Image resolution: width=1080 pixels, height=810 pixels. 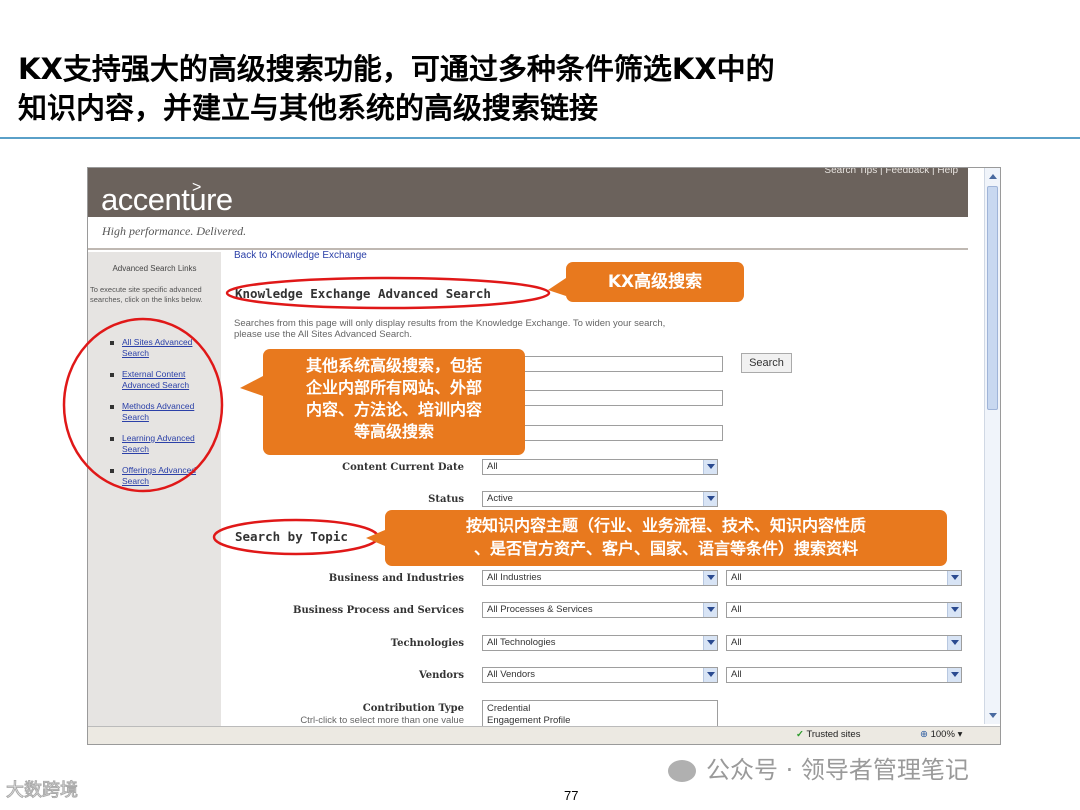 I want to click on topic-heading: Search by Topic, so click(x=291, y=536).